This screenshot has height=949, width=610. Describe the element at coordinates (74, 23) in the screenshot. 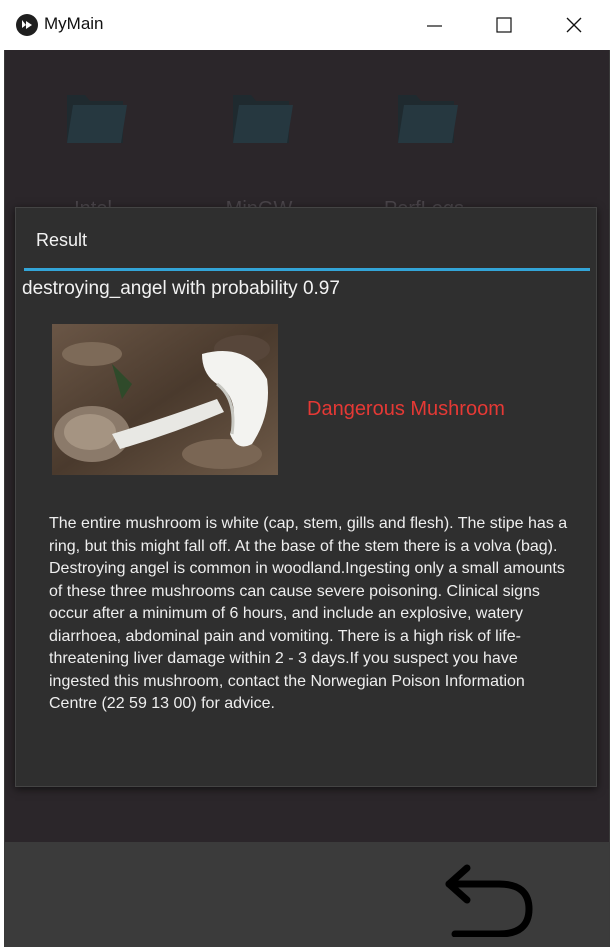

I see `window-title: MyMain` at that location.